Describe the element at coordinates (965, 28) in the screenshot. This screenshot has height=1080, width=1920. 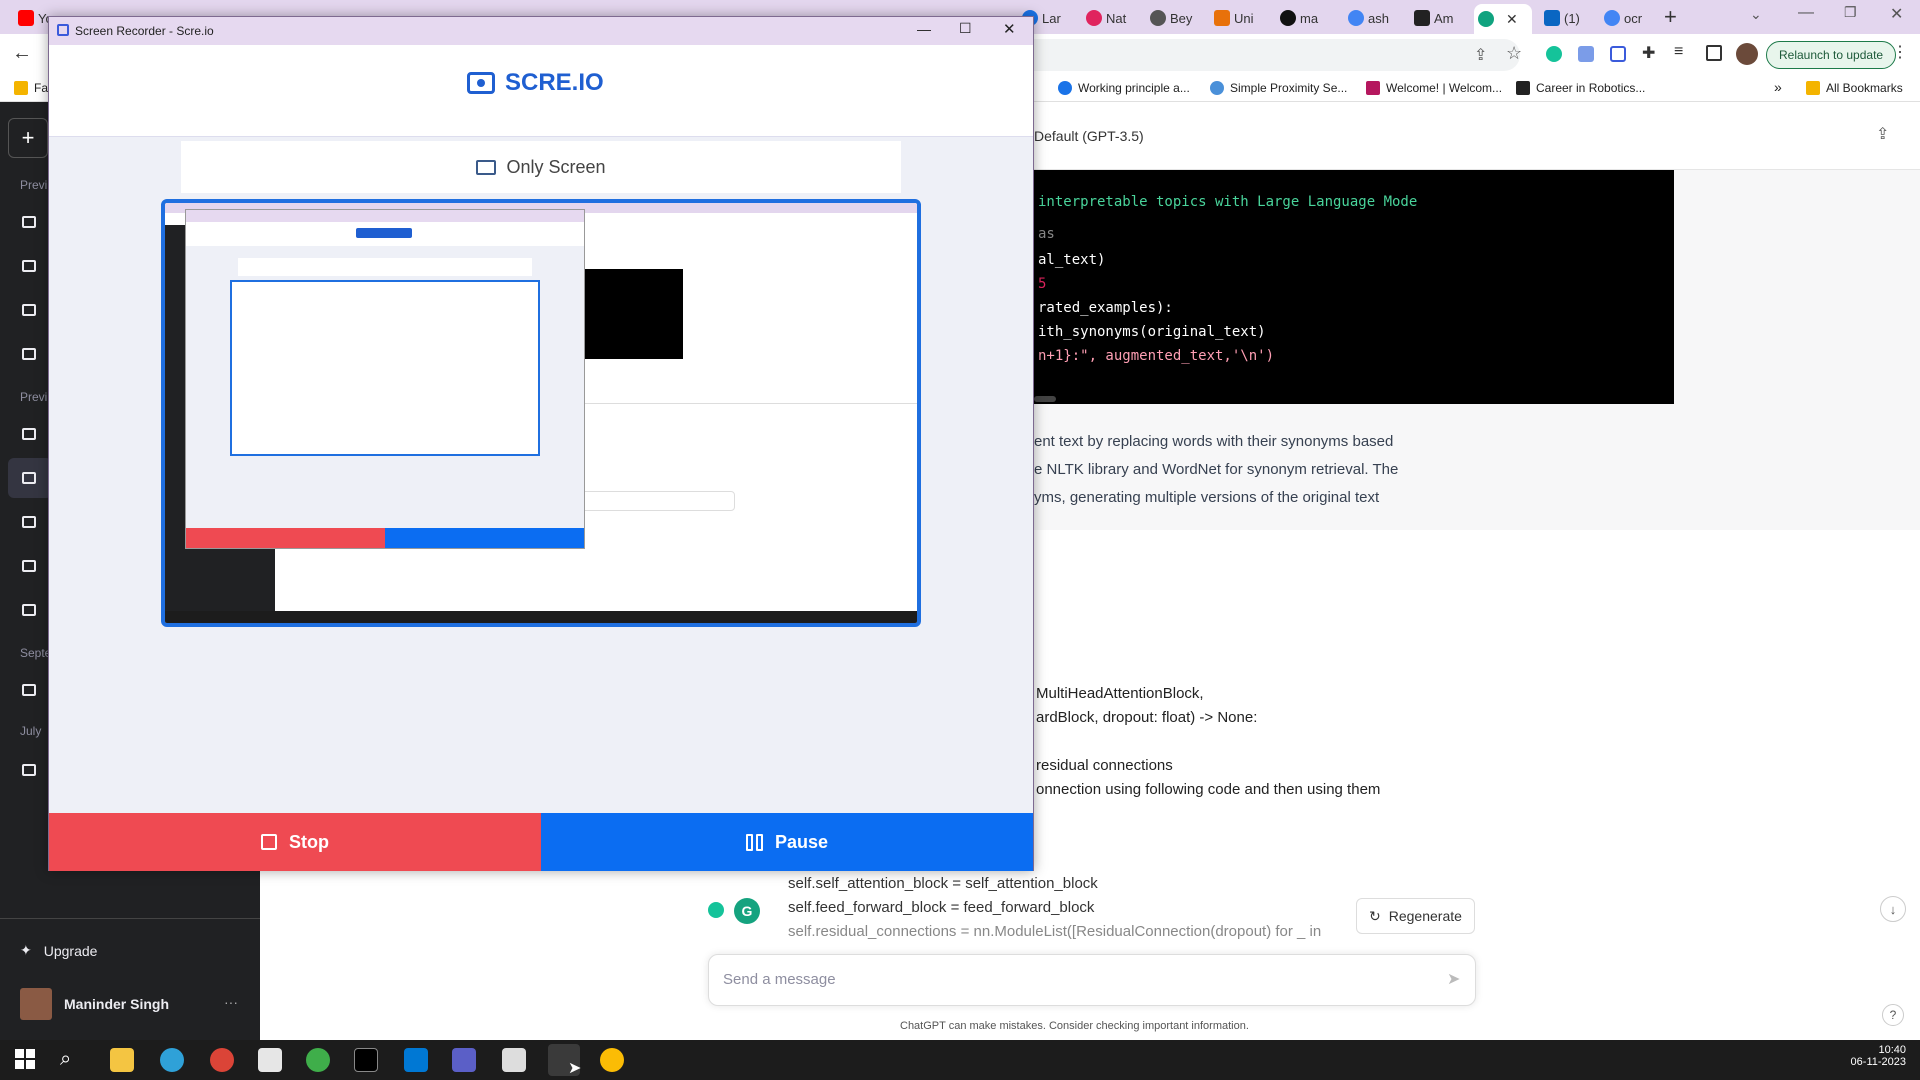
I see `maximize-icon: ☐` at that location.